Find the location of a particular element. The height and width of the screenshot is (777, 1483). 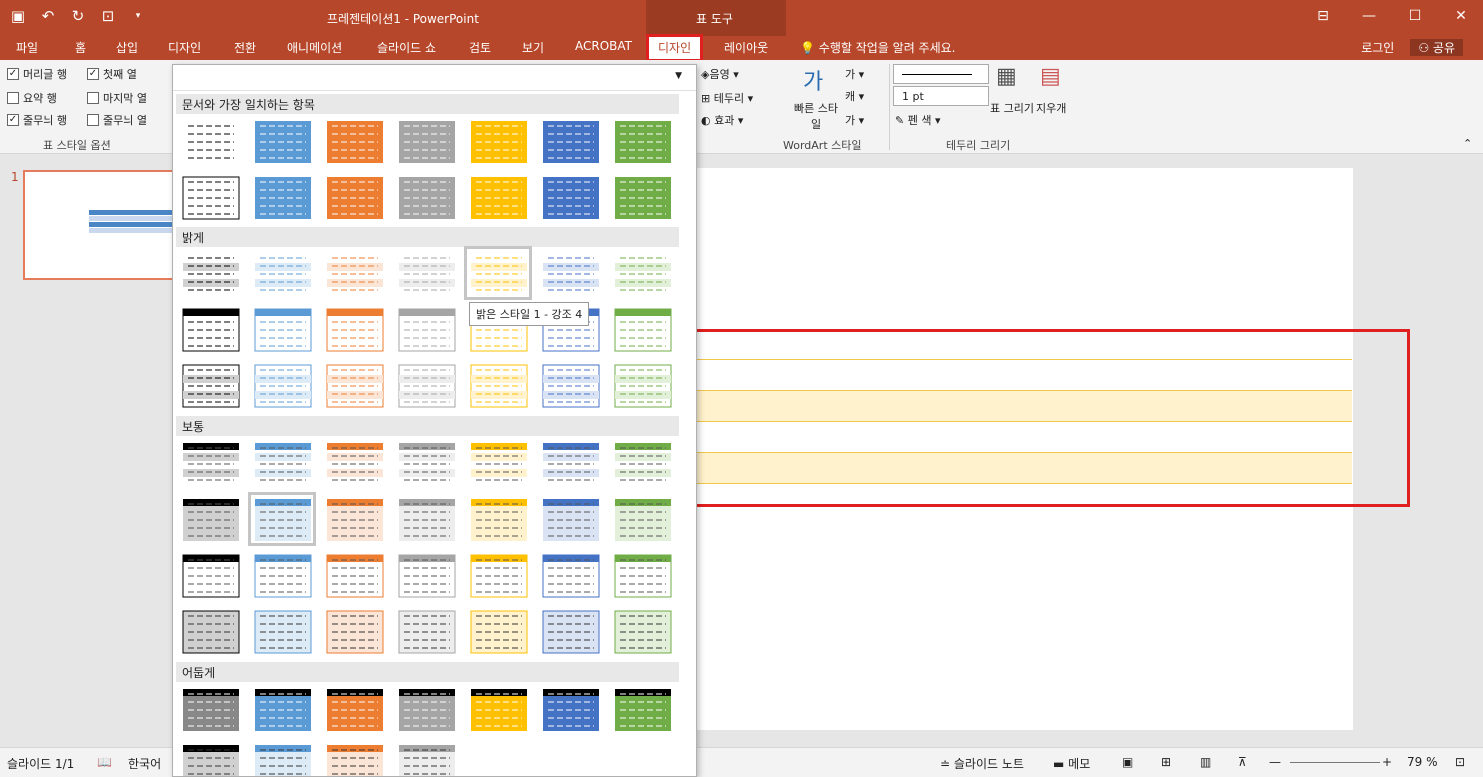

draw-table-icon: ▦ is located at coordinates (1006, 76).